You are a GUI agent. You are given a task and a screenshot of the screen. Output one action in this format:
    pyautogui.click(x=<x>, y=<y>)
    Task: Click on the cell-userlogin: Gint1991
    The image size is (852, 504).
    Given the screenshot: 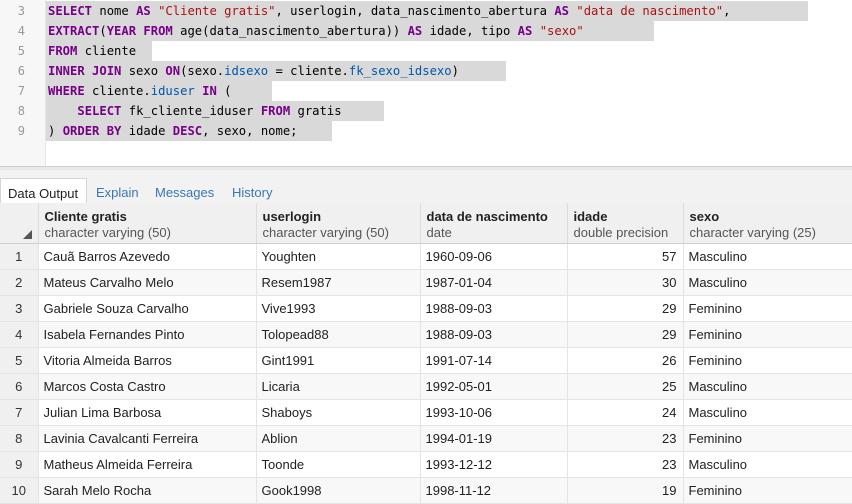 What is the action you would take?
    pyautogui.click(x=338, y=360)
    